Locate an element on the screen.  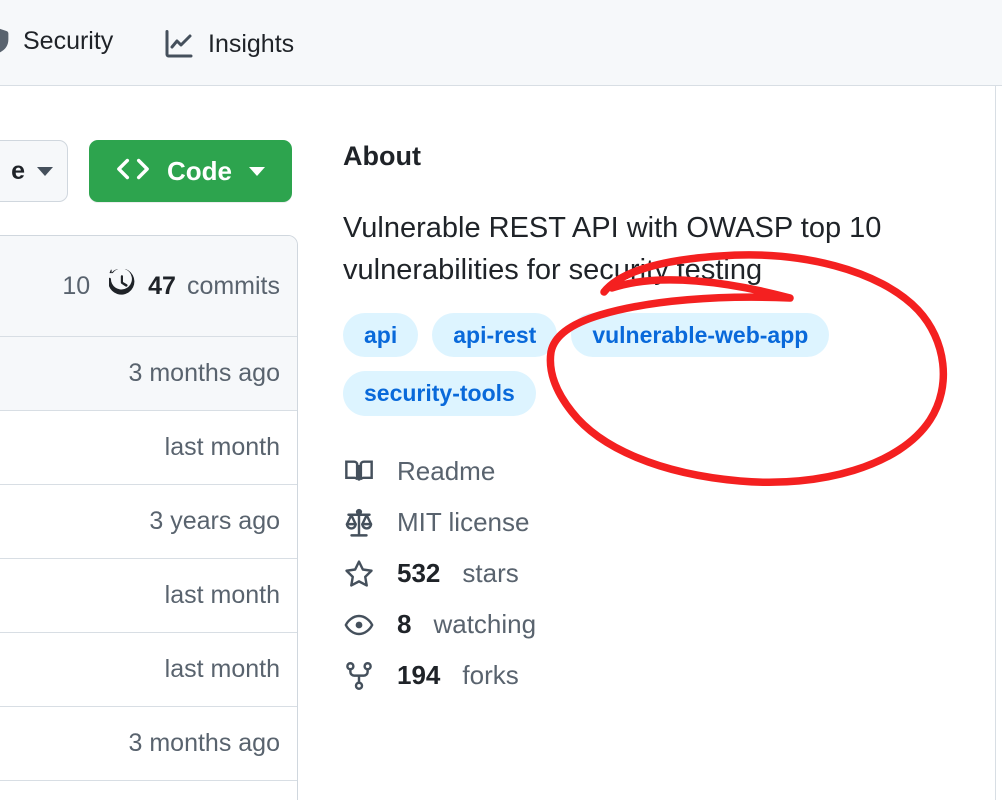
stars-link: 532 stars is located at coordinates (663, 573).